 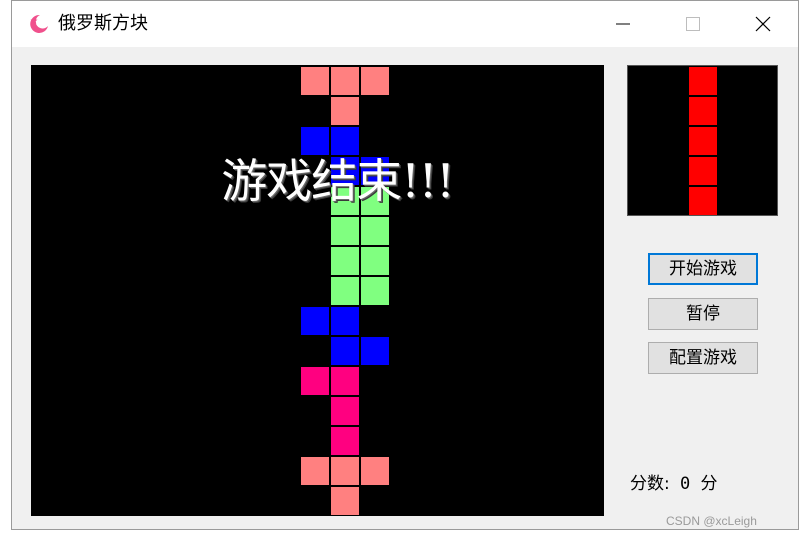 I want to click on score-label: 分数:, so click(x=650, y=484).